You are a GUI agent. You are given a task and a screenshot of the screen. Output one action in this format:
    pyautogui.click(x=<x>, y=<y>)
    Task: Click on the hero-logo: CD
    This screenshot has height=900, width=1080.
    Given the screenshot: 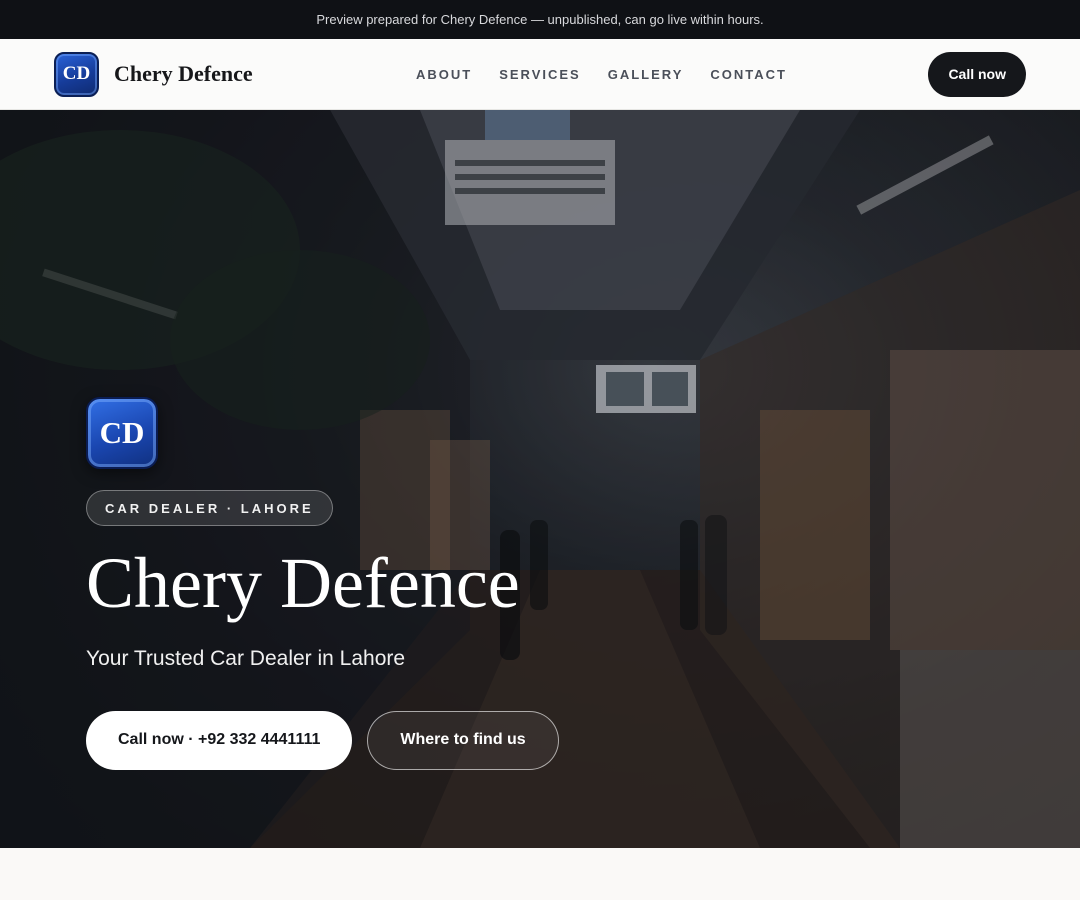 What is the action you would take?
    pyautogui.click(x=122, y=433)
    